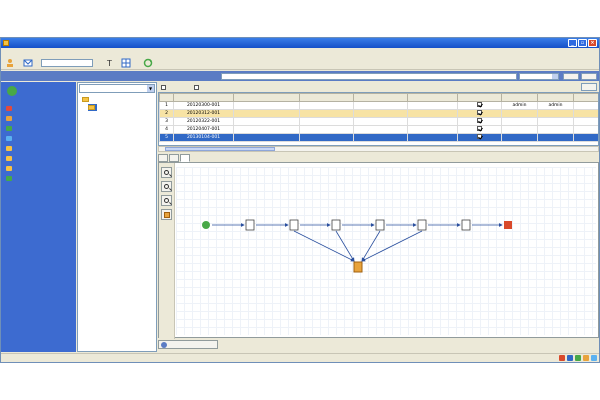 Image resolution: width=600 pixels, height=400 pixels. I want to click on lens-glyph, so click(166, 200).